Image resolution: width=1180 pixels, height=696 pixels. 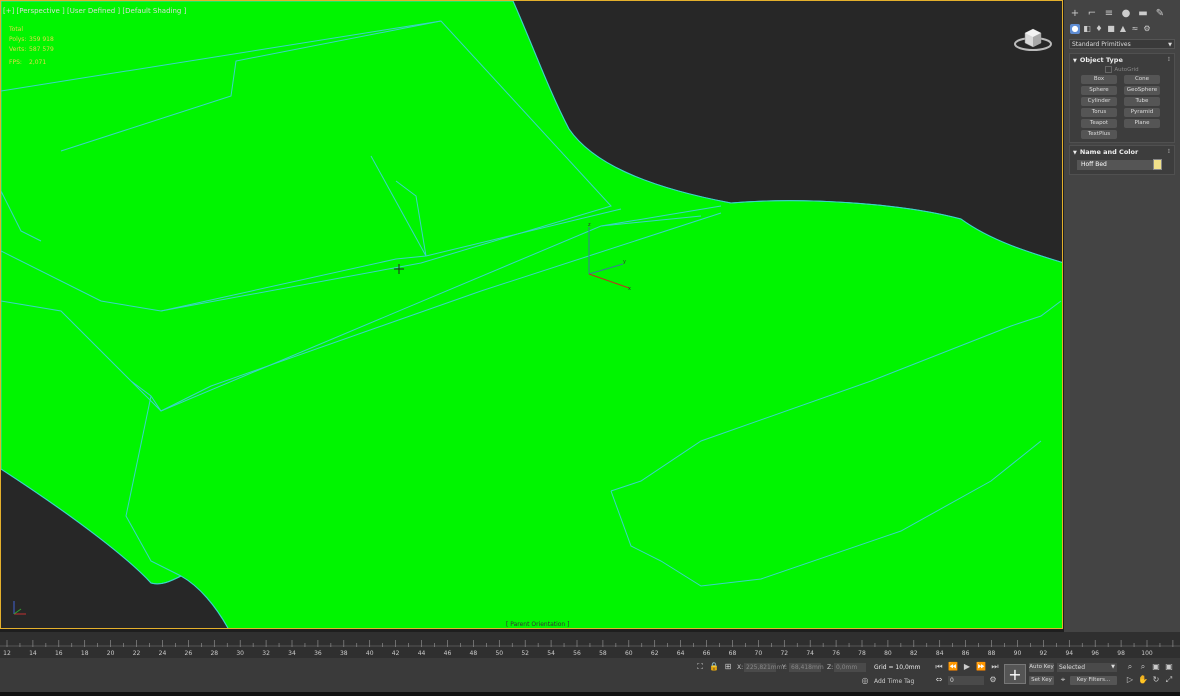 I want to click on box-button: Box, so click(x=1099, y=79).